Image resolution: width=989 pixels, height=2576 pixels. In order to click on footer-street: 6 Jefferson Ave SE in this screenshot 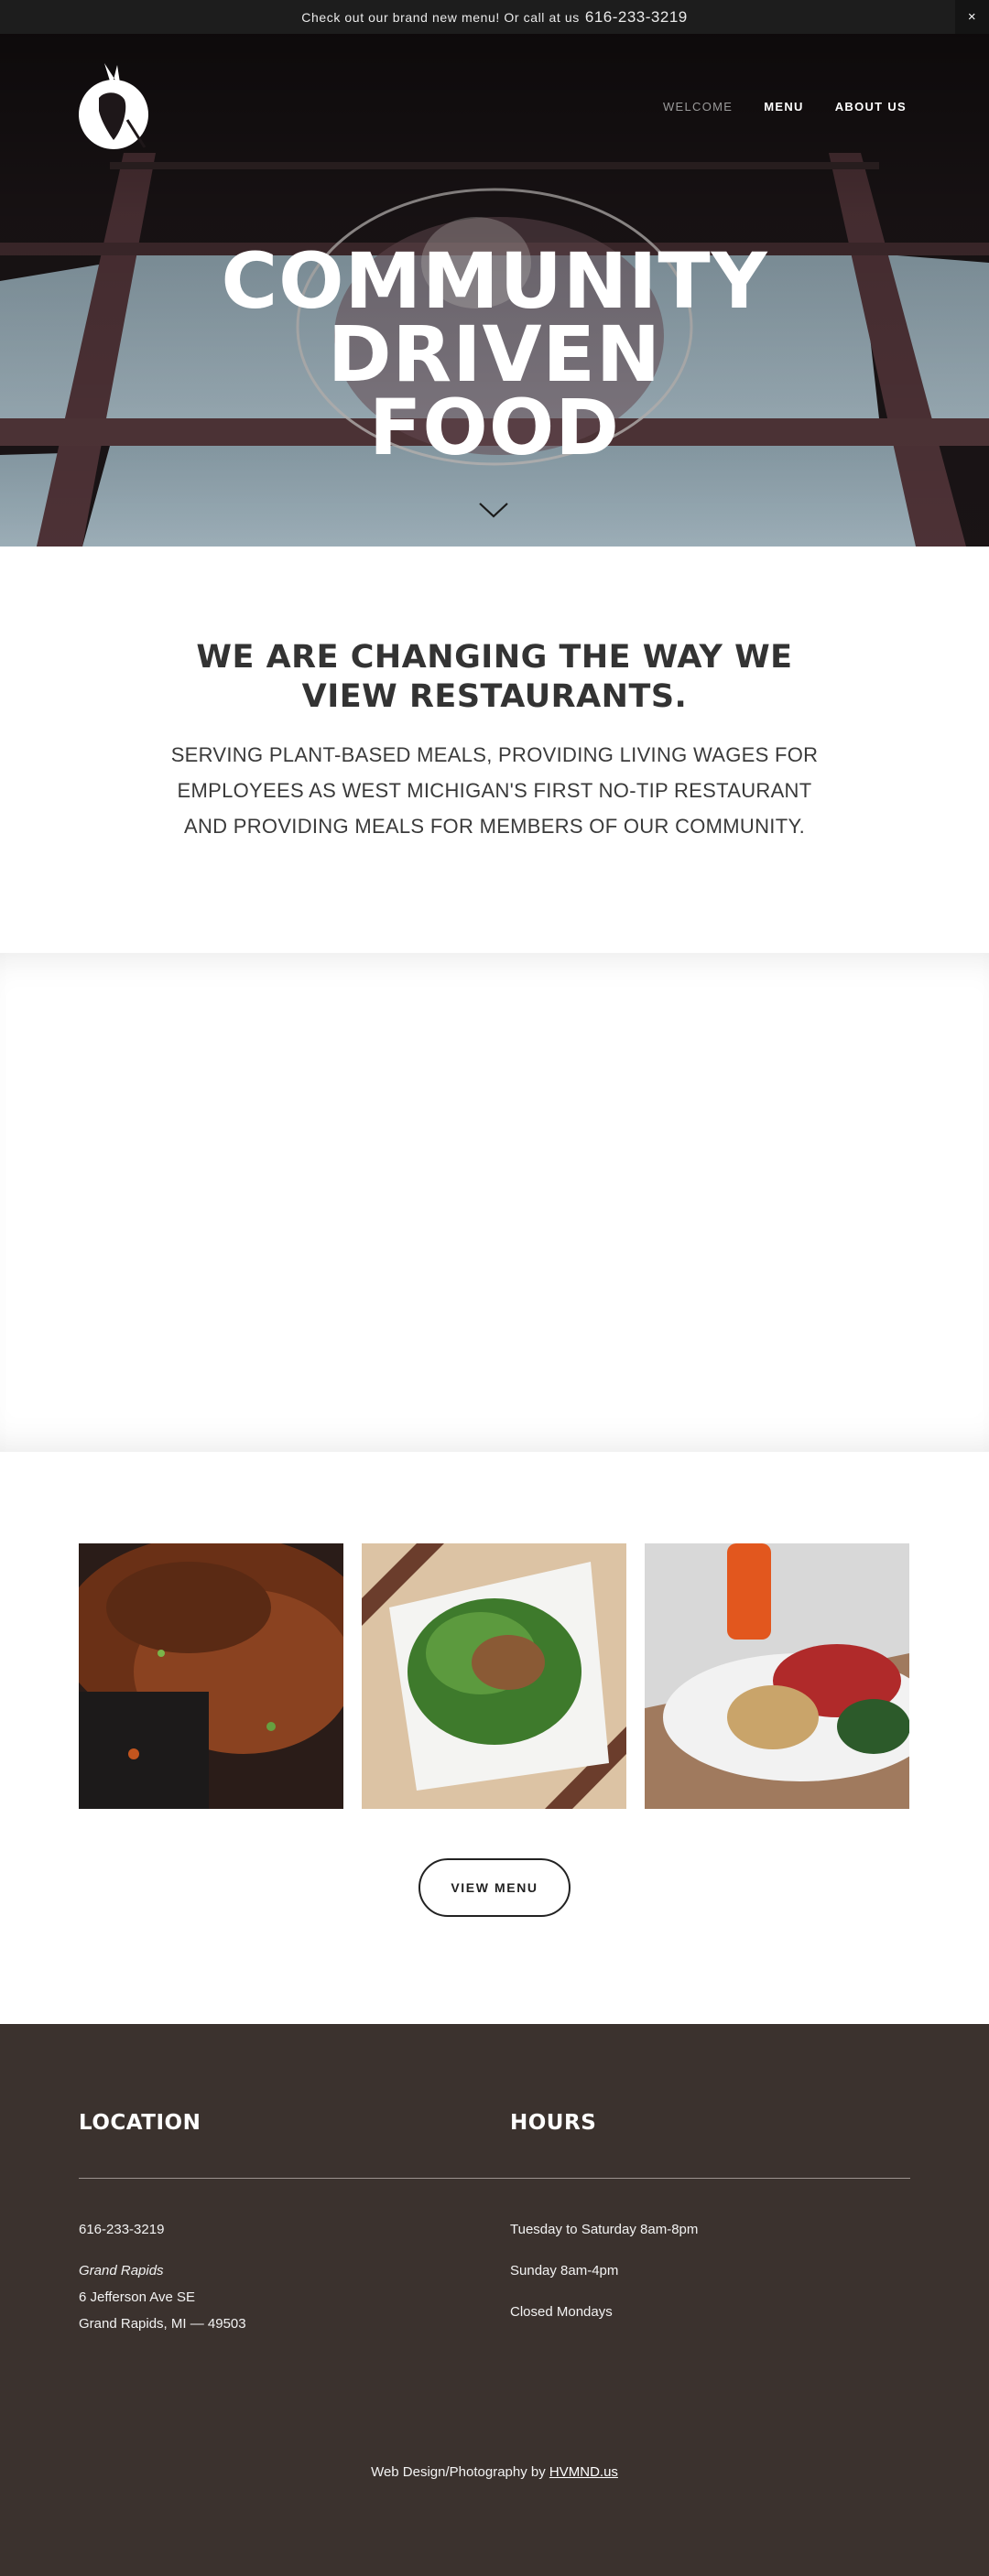, I will do `click(137, 2297)`.